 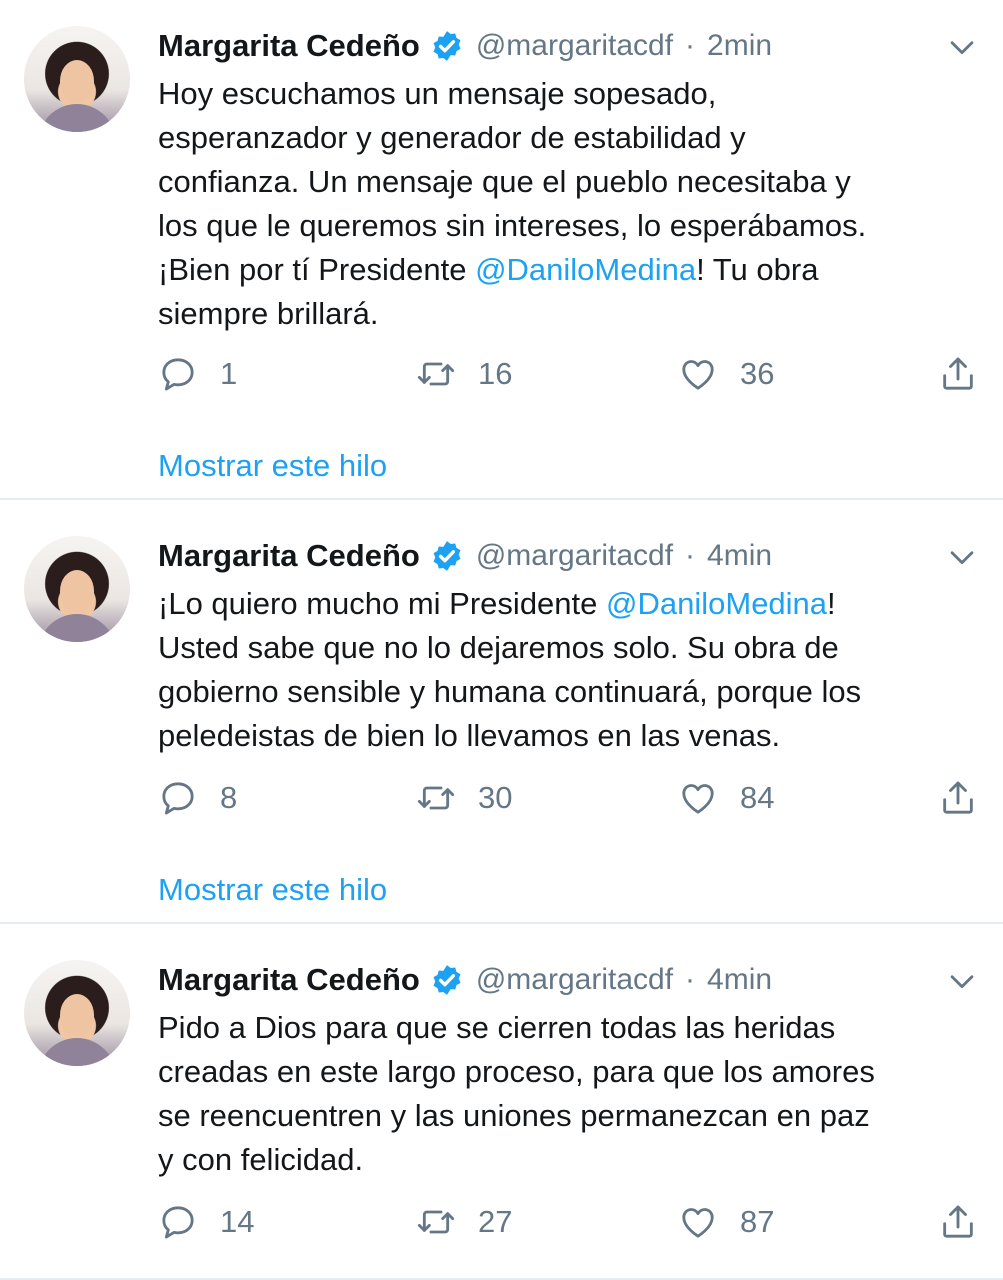 I want to click on tweet-time: 2min, so click(x=739, y=46).